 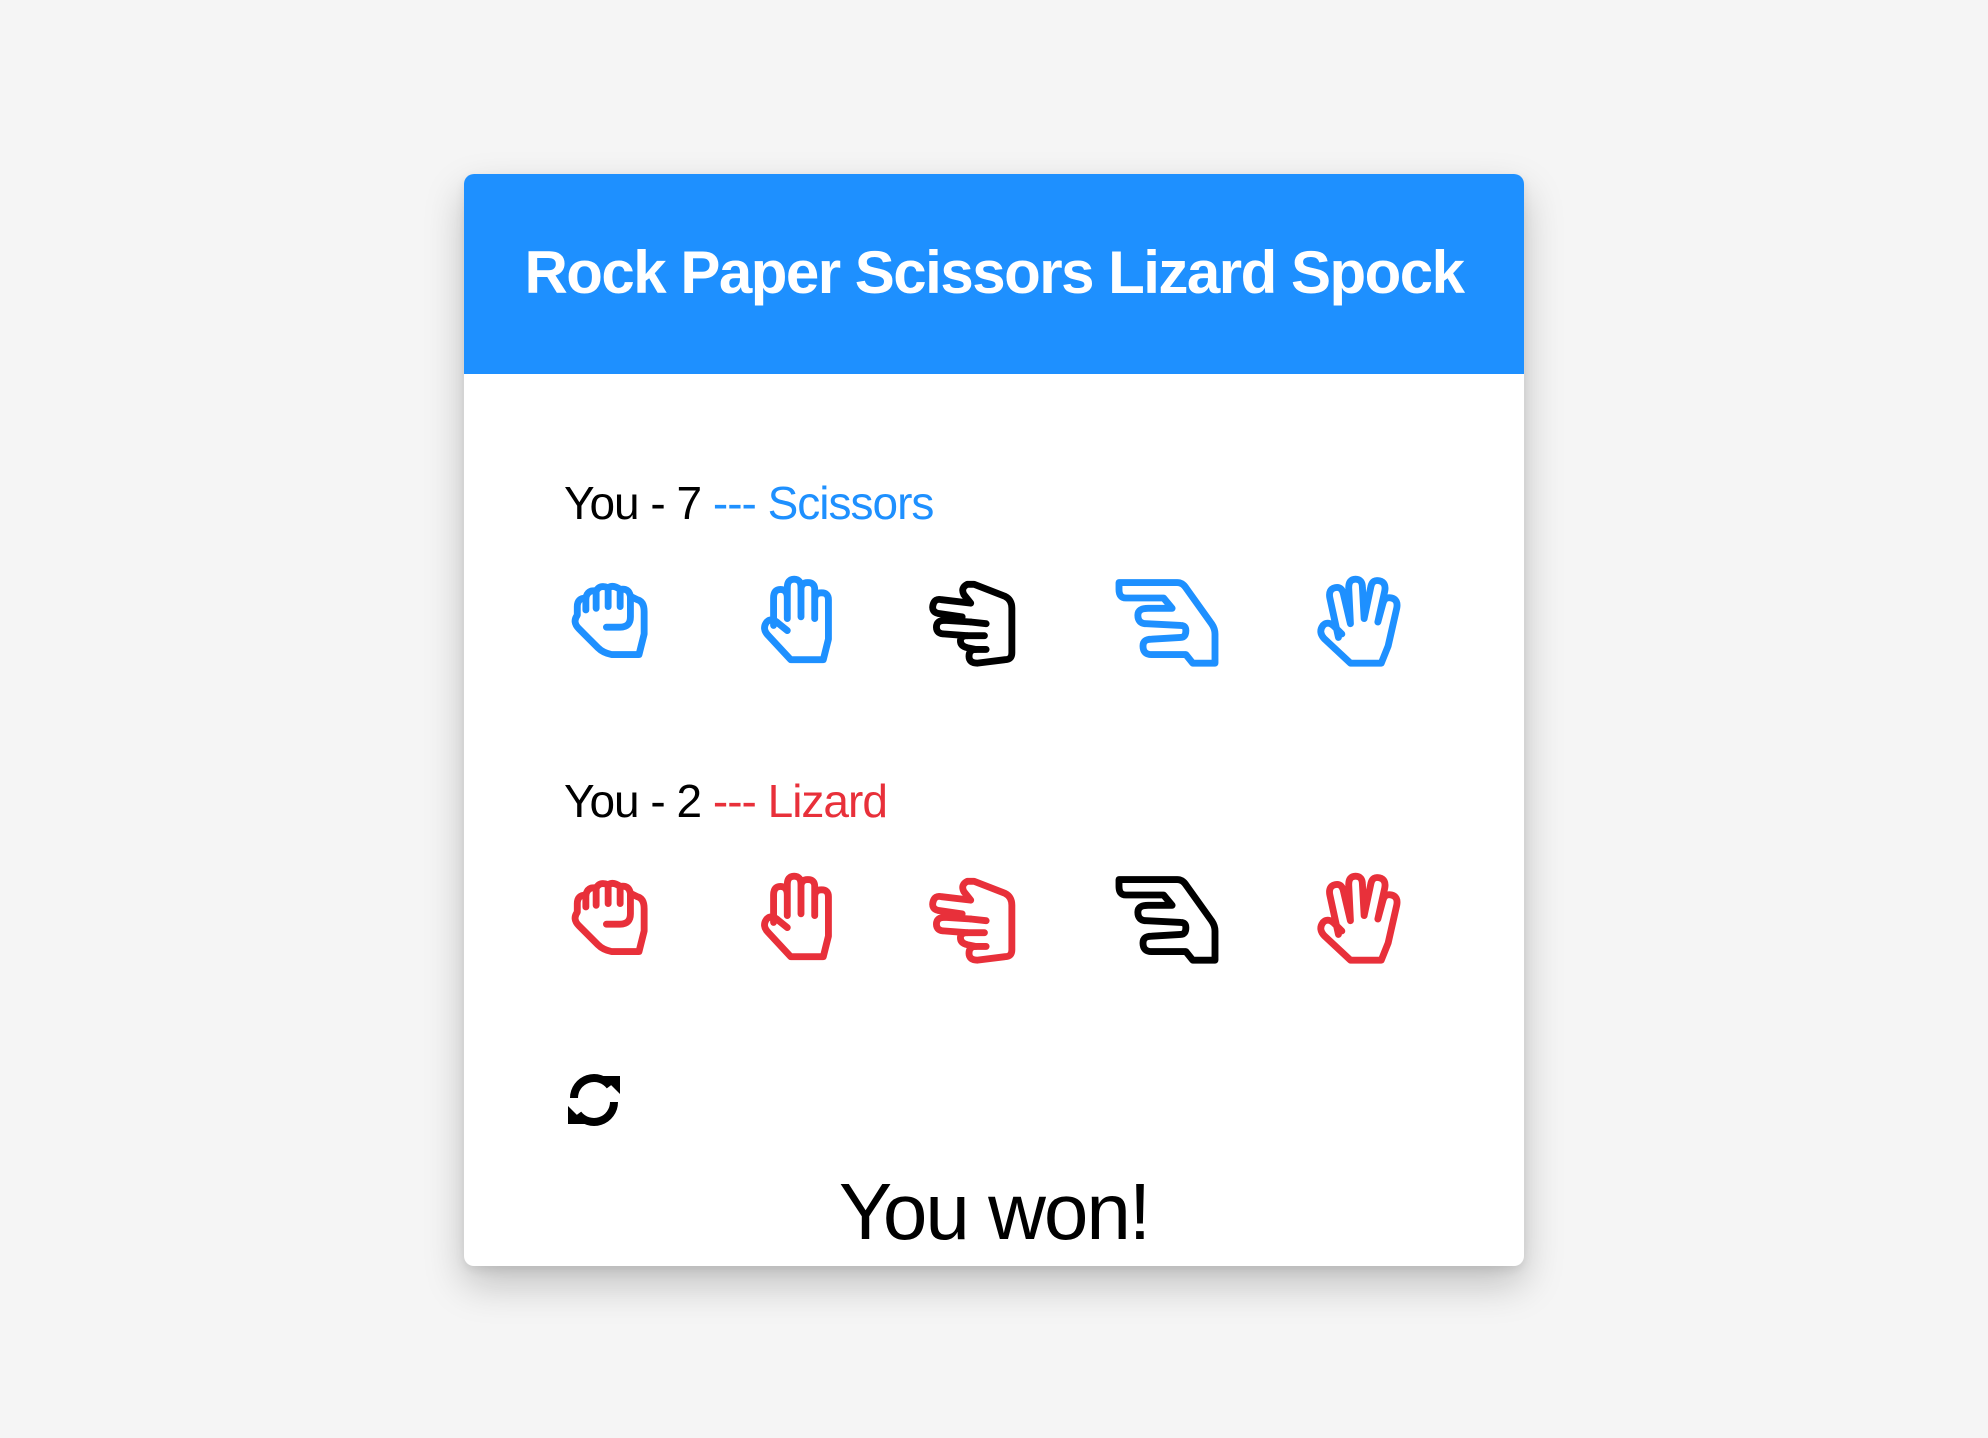 I want to click on player1-label: You - 7 --- Scissors, so click(x=749, y=503).